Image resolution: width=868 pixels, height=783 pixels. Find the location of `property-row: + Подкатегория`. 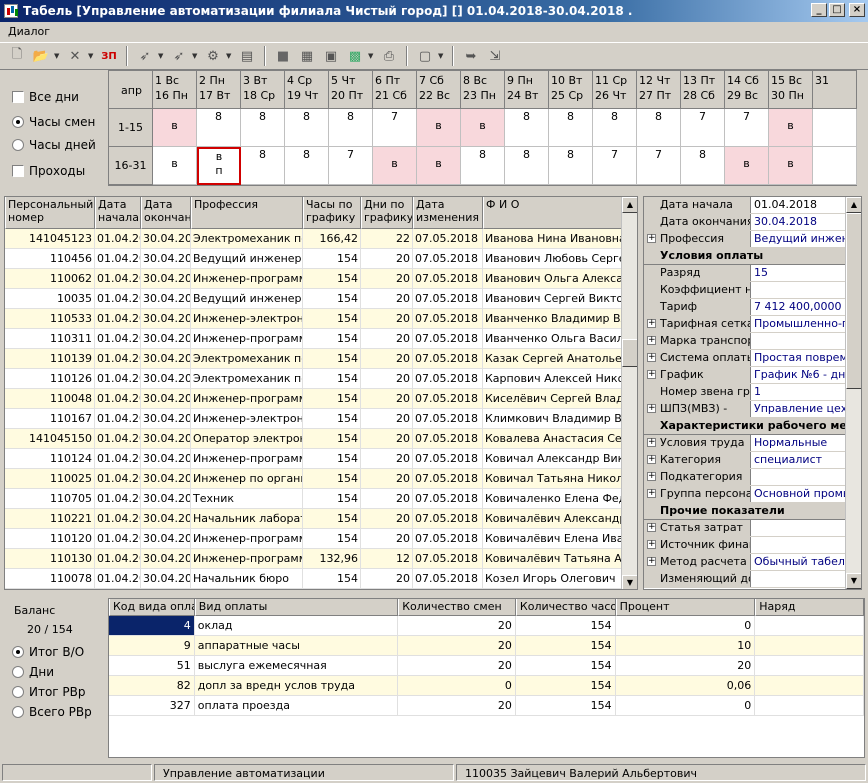

property-row: + Подкатегория is located at coordinates (752, 477).